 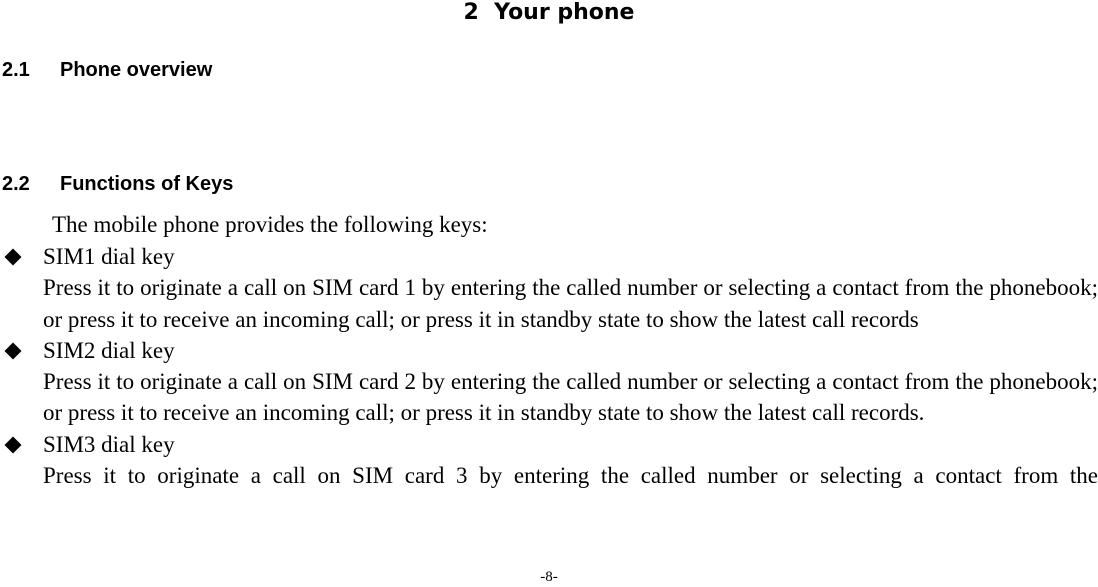 What do you see at coordinates (549, 12) in the screenshot?
I see `chapter-title: 2 Your phone` at bounding box center [549, 12].